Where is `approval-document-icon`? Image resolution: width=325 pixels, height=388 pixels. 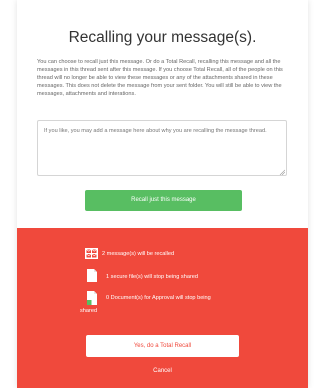 approval-document-icon is located at coordinates (92, 298).